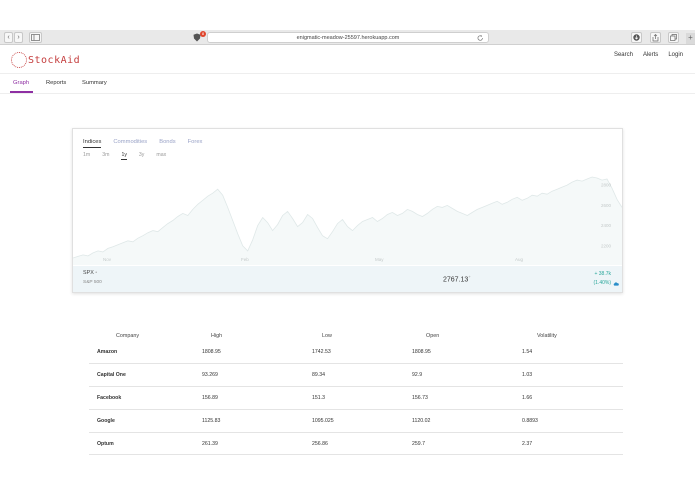  Describe the element at coordinates (217, 336) in the screenshot. I see `header-high: High` at that location.